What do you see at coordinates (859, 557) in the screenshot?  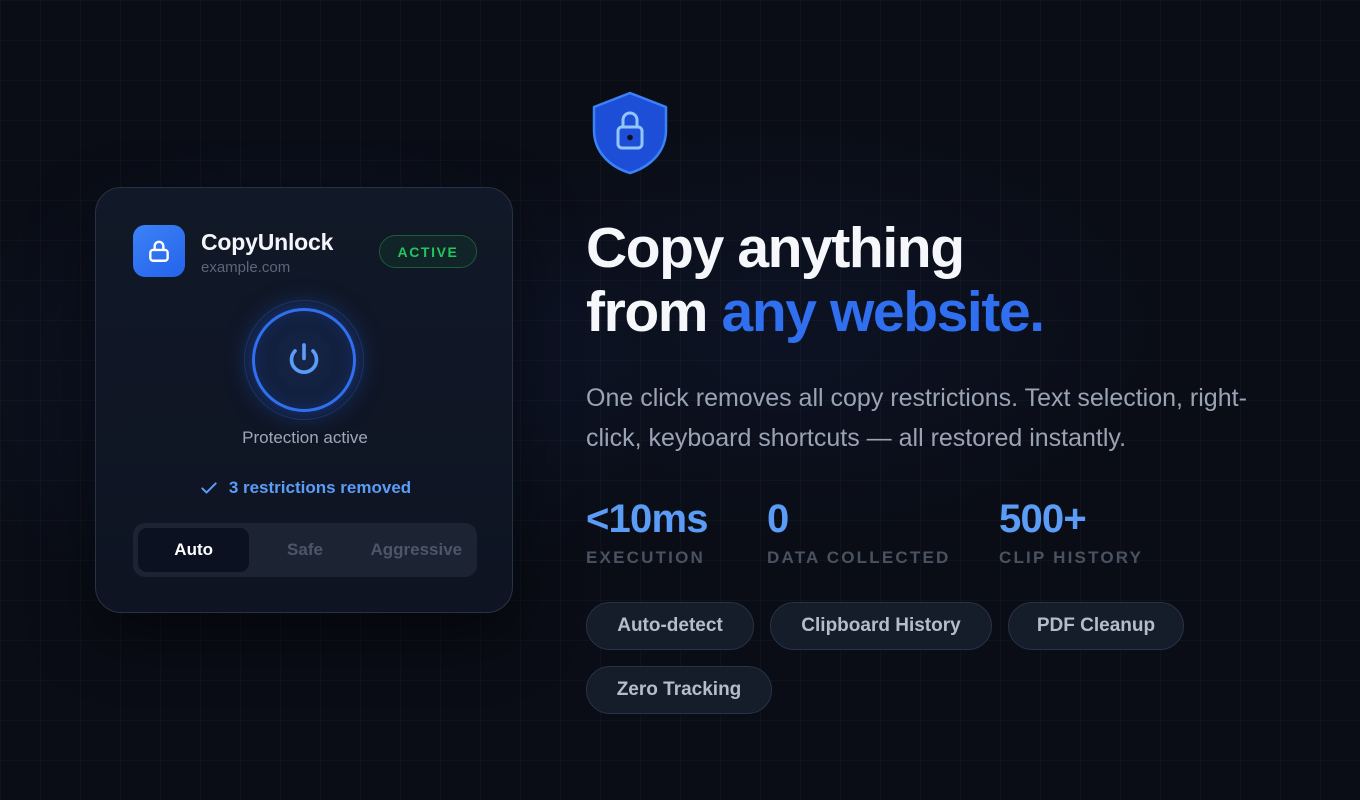 I see `stat-label: DATA COLLECTED` at bounding box center [859, 557].